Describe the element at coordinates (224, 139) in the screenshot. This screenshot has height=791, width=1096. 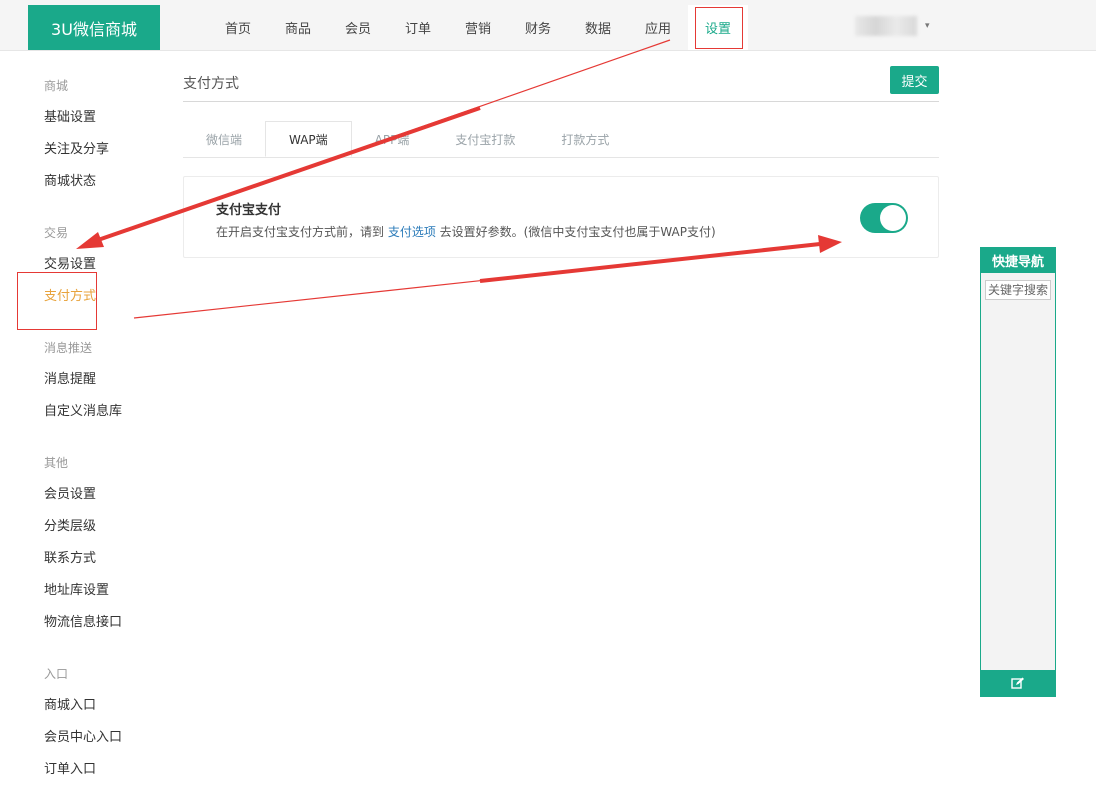
I see `tab-wechat: 微信端` at that location.